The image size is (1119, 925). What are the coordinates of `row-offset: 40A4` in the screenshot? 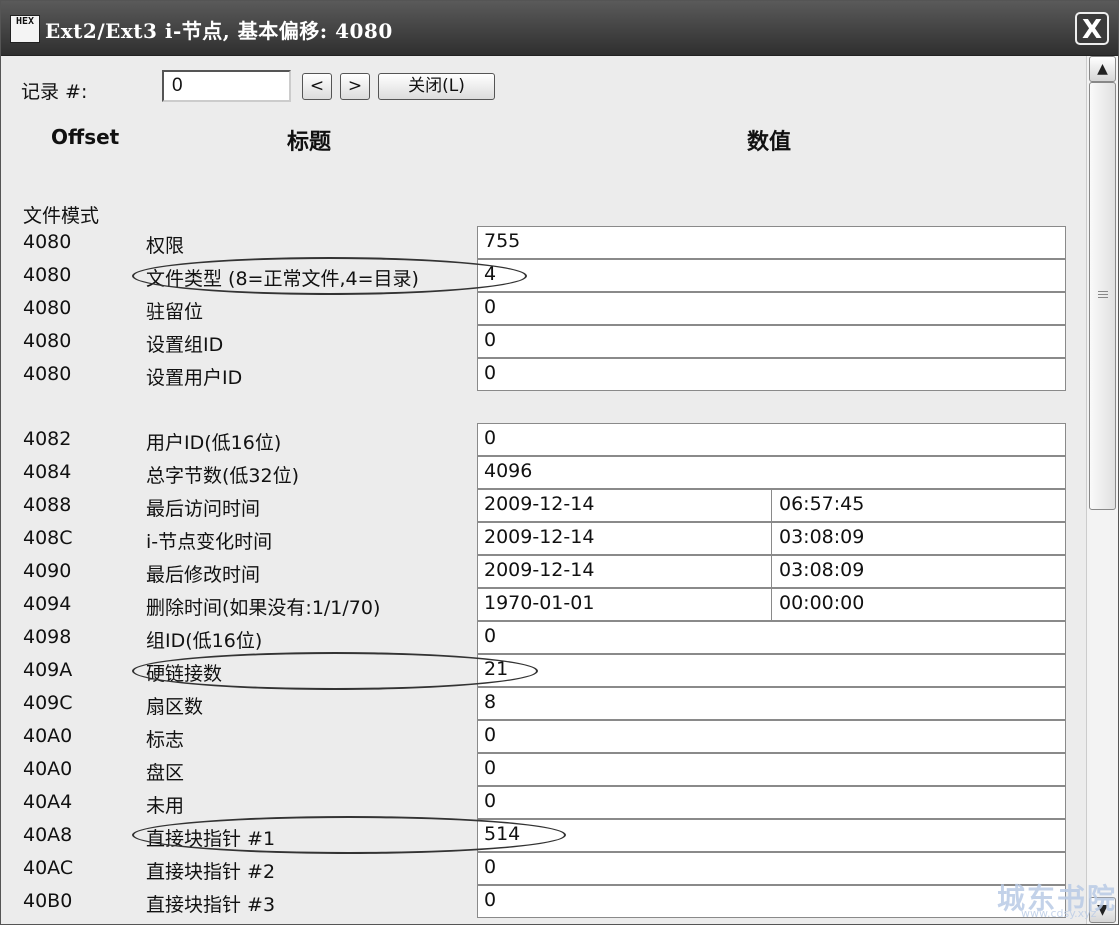 It's located at (48, 802).